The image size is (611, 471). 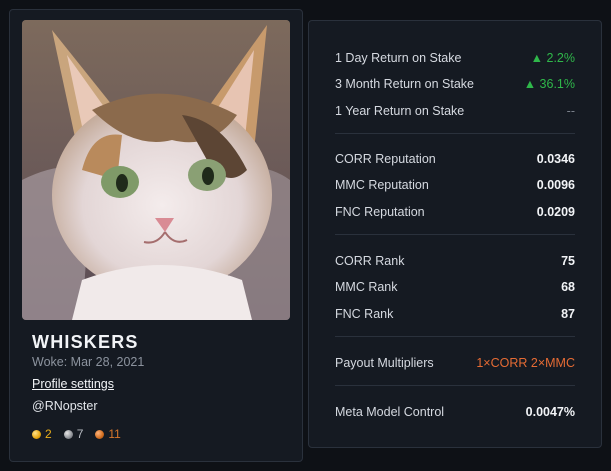 What do you see at coordinates (380, 212) in the screenshot?
I see `stat-label: FNC Reputation` at bounding box center [380, 212].